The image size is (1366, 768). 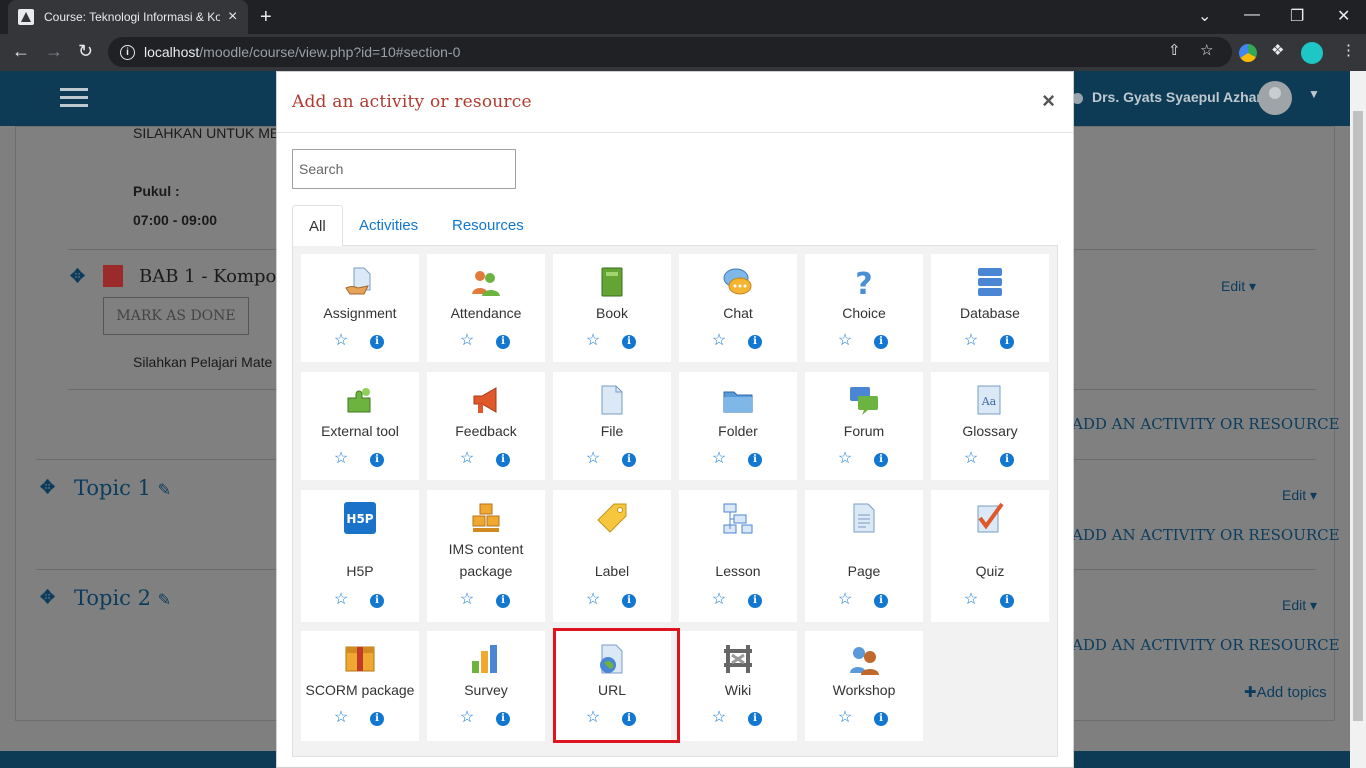 What do you see at coordinates (612, 308) in the screenshot?
I see `activity-tile: Book ☆ i` at bounding box center [612, 308].